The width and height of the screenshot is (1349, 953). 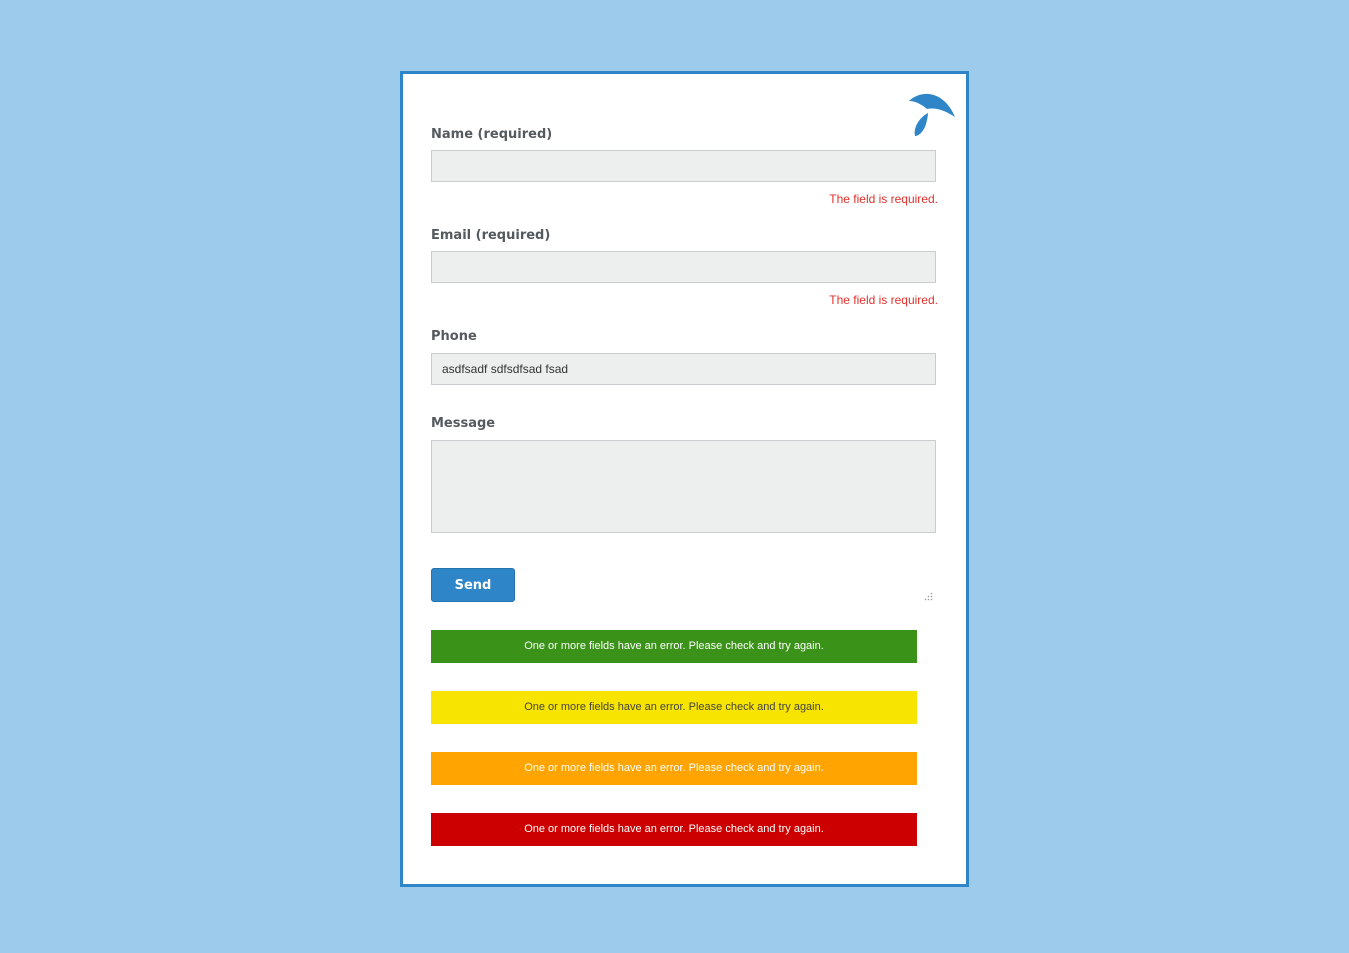 I want to click on message-textarea, so click(x=683, y=486).